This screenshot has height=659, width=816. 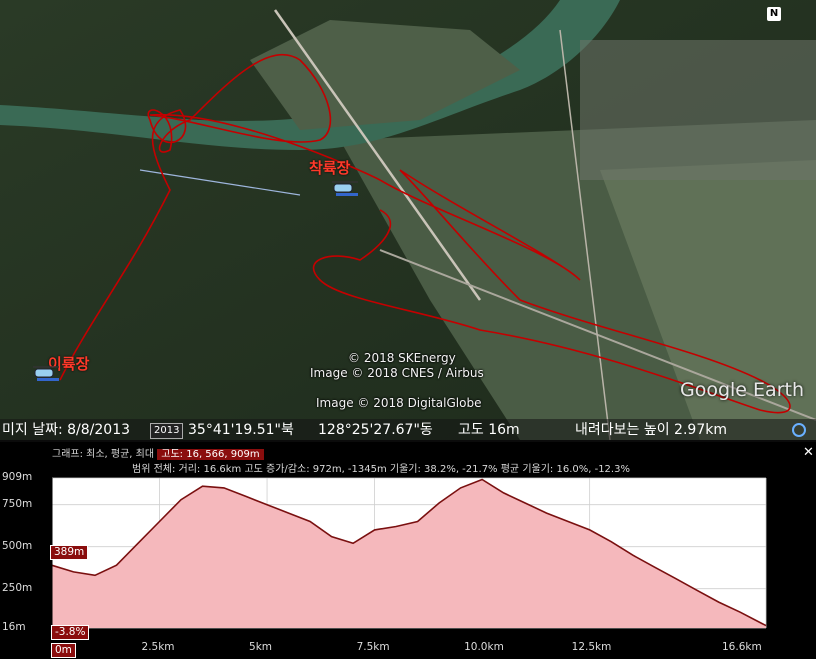 What do you see at coordinates (651, 430) in the screenshot?
I see `eye-altitude: 내려다보는 높이 2.97km` at bounding box center [651, 430].